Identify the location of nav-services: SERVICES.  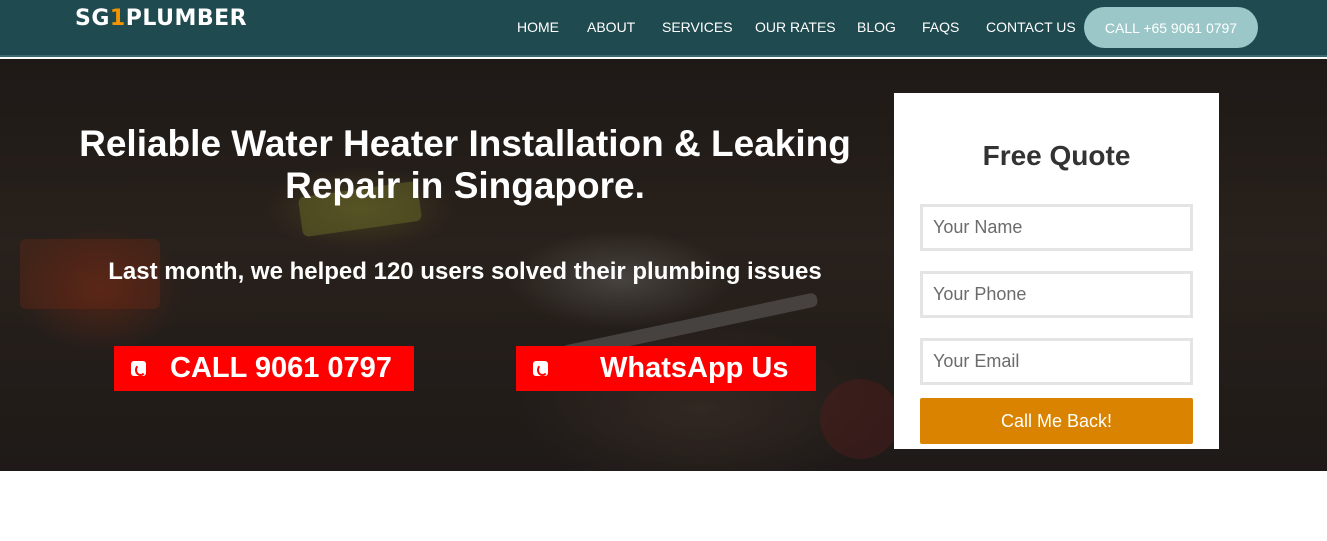
(697, 27).